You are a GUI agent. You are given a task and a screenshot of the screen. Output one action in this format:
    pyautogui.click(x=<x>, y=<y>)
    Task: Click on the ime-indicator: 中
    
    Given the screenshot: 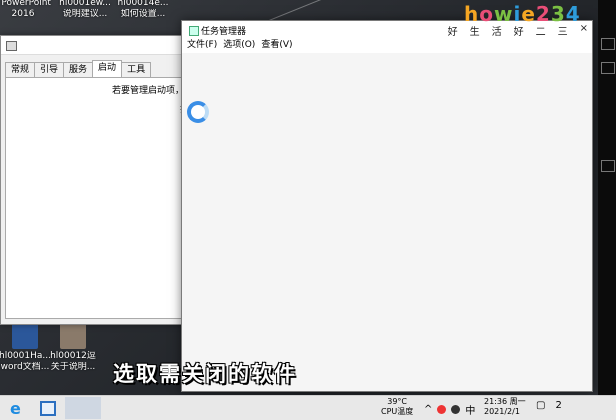 What is the action you would take?
    pyautogui.click(x=470, y=409)
    